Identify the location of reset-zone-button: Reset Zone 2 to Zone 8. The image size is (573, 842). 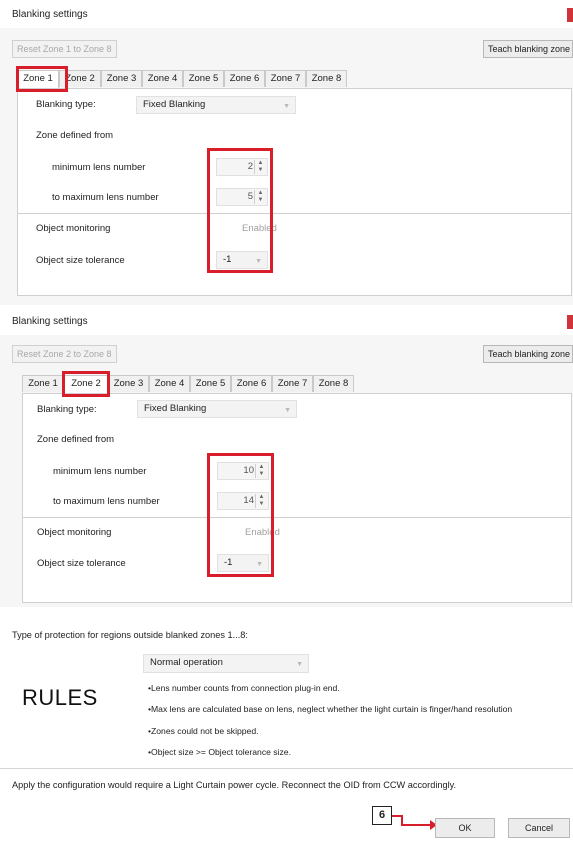
(64, 354).